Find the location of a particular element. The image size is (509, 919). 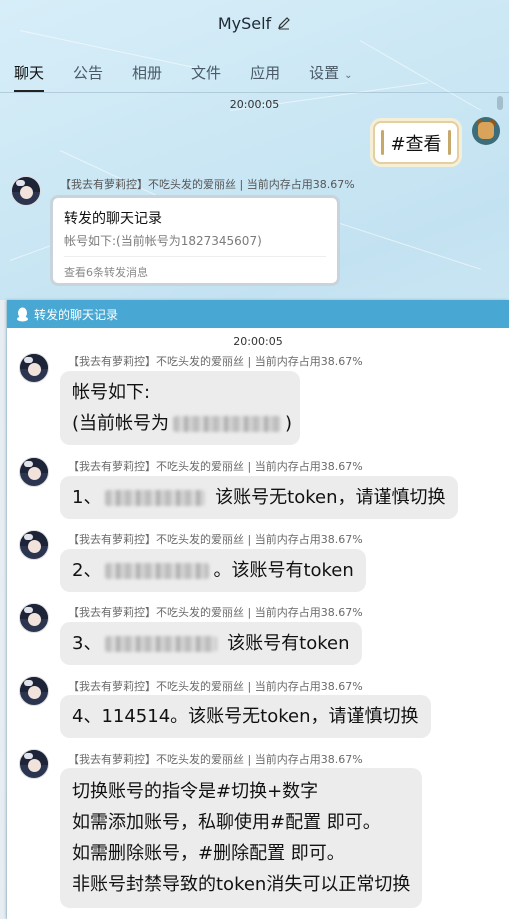

edit-icon is located at coordinates (284, 23).